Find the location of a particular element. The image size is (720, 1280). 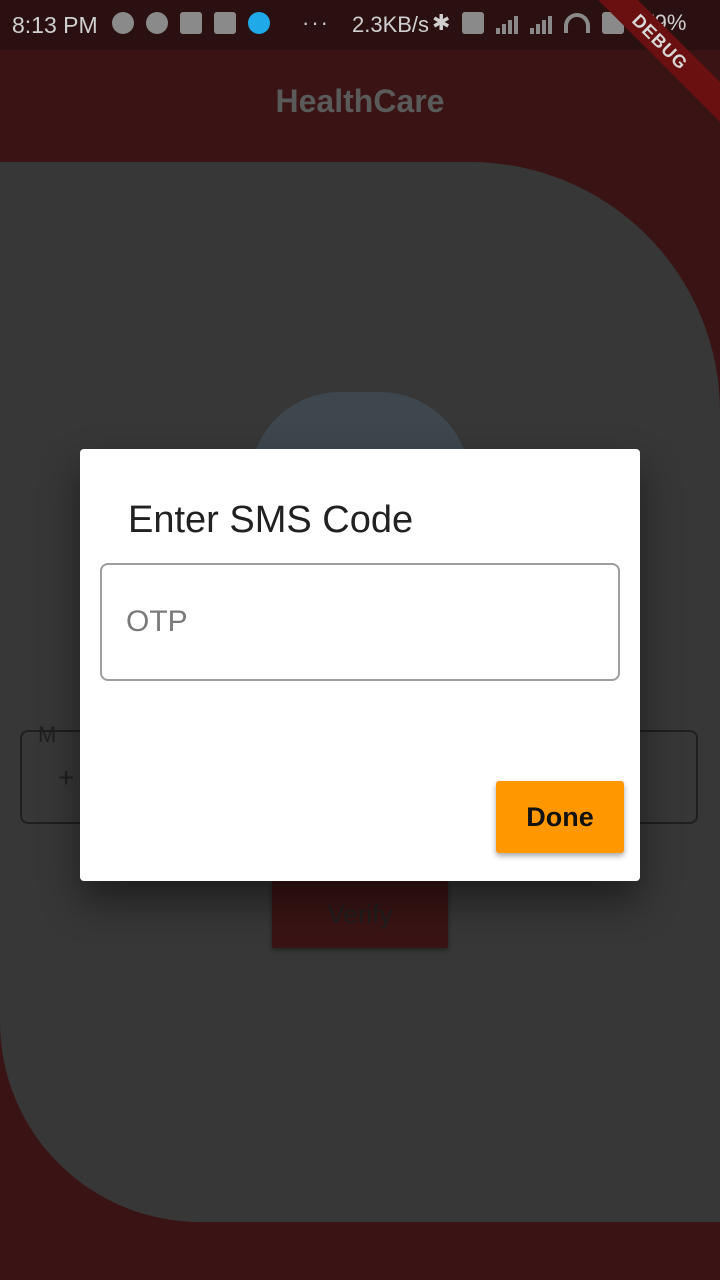

otp-field is located at coordinates (360, 622).